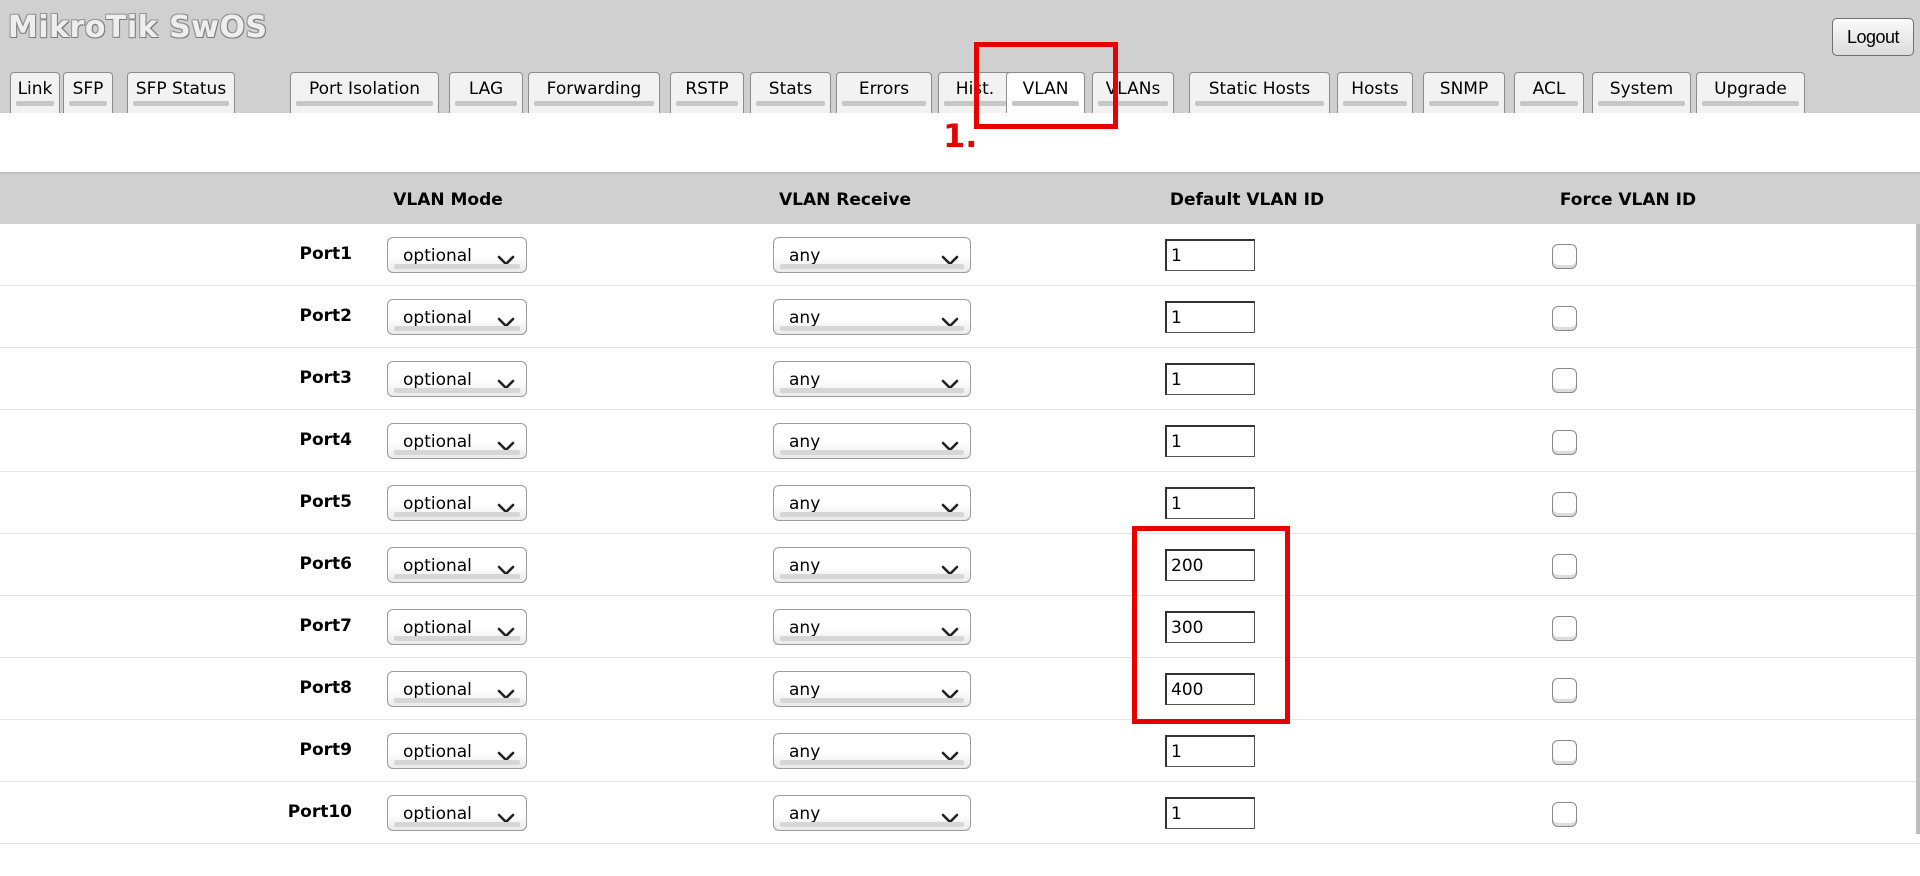 The image size is (1920, 876). I want to click on tab-errors: Errors, so click(884, 92).